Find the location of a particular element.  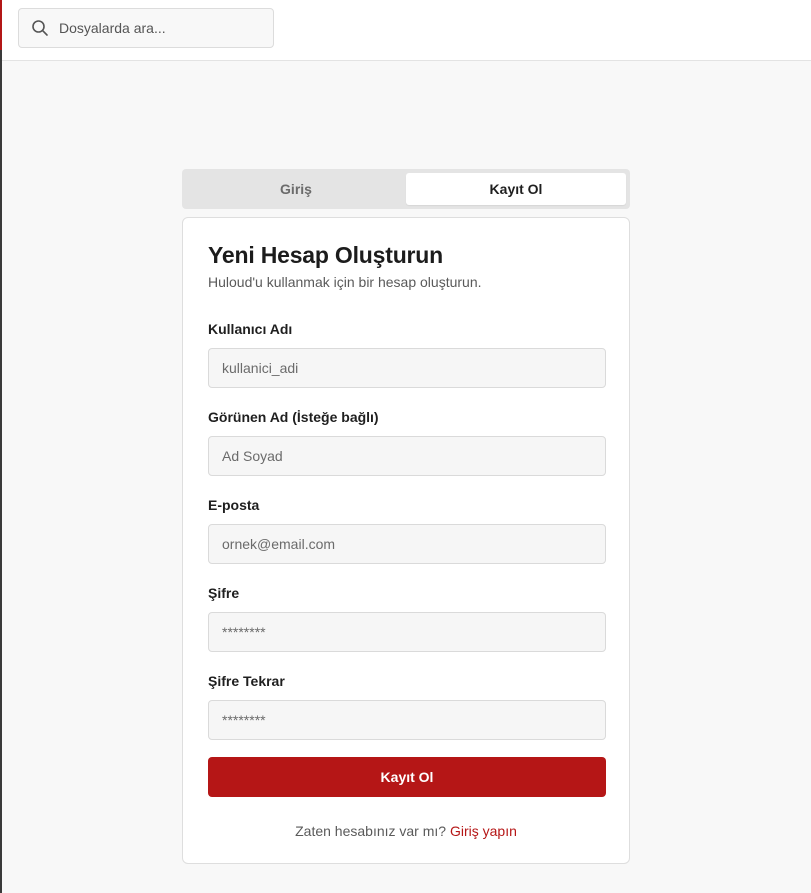

login-prompt: Zaten hesabınız var mı? Giriş yapın is located at coordinates (406, 831).